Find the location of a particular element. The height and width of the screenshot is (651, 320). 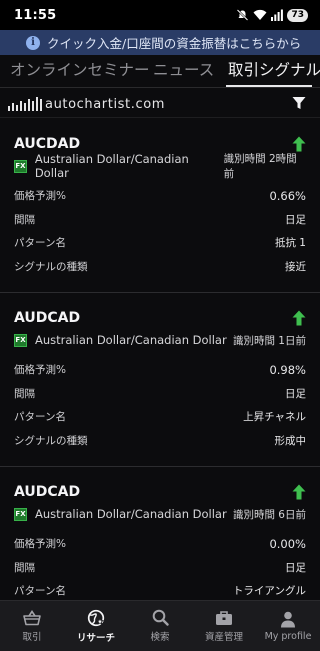

value-forecast: 0.00% is located at coordinates (287, 543).